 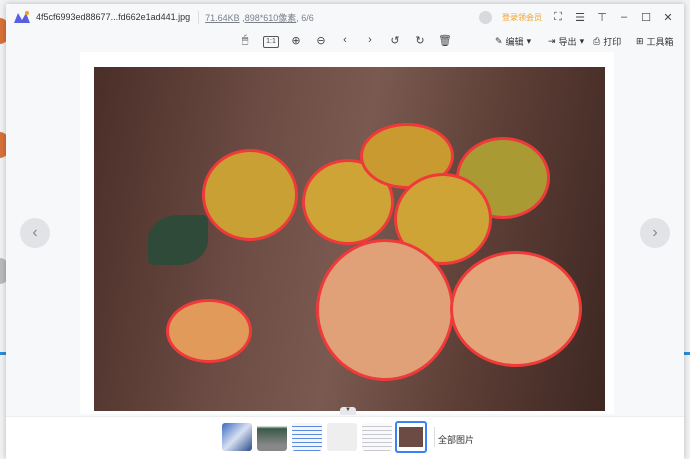 What do you see at coordinates (420, 40) in the screenshot?
I see `rotate-right-icon: ↻` at bounding box center [420, 40].